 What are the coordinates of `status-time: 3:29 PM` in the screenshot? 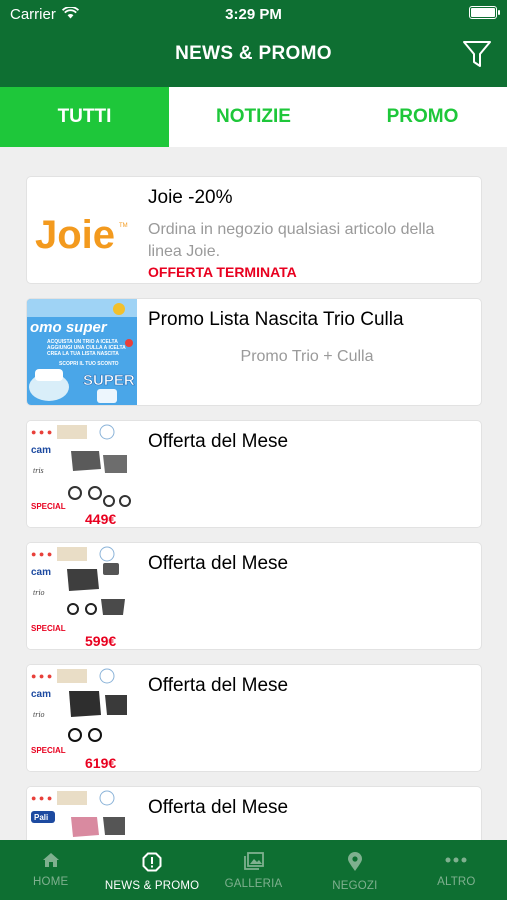 It's located at (253, 14).